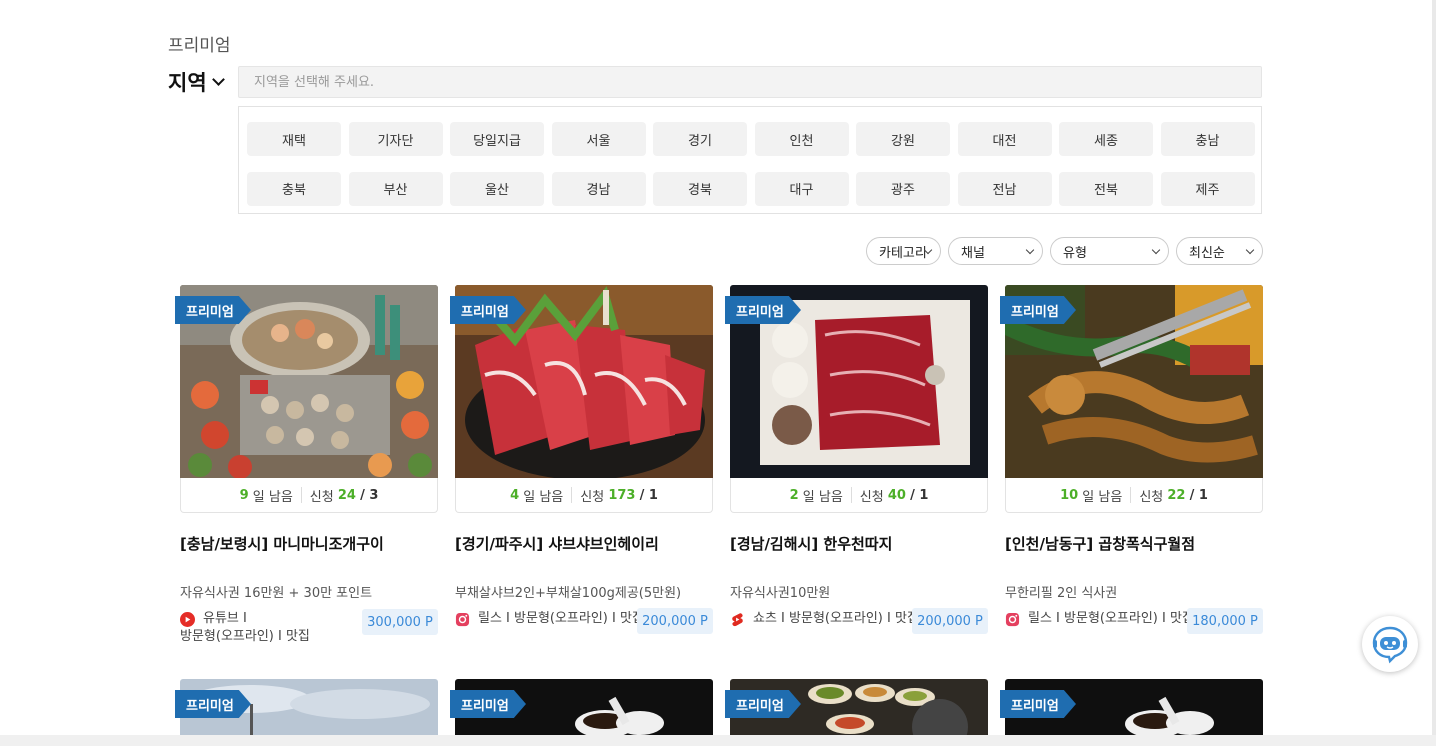 This screenshot has width=1436, height=746. Describe the element at coordinates (750, 82) in the screenshot. I see `region-search-input` at that location.